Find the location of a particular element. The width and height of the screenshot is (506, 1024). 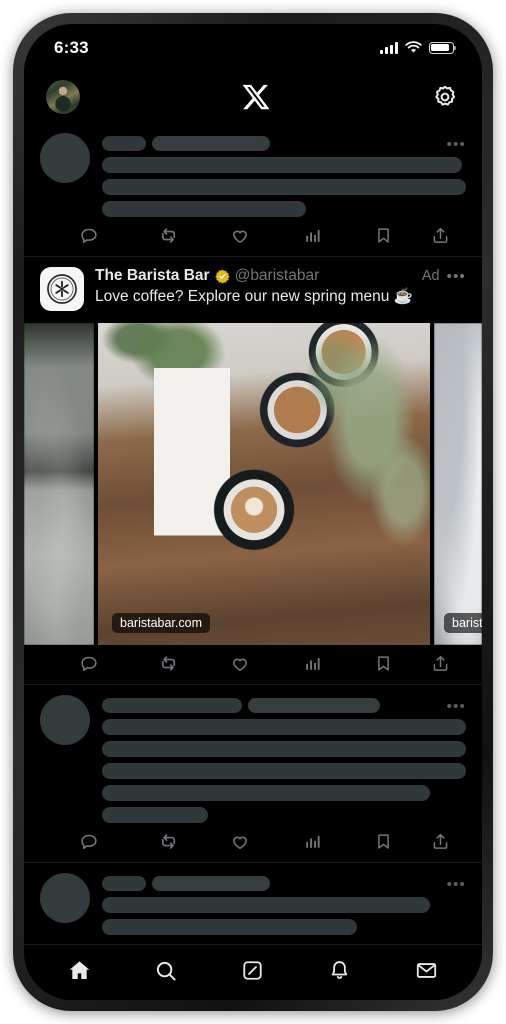

skeleton-post-top: ••• is located at coordinates (253, 190).